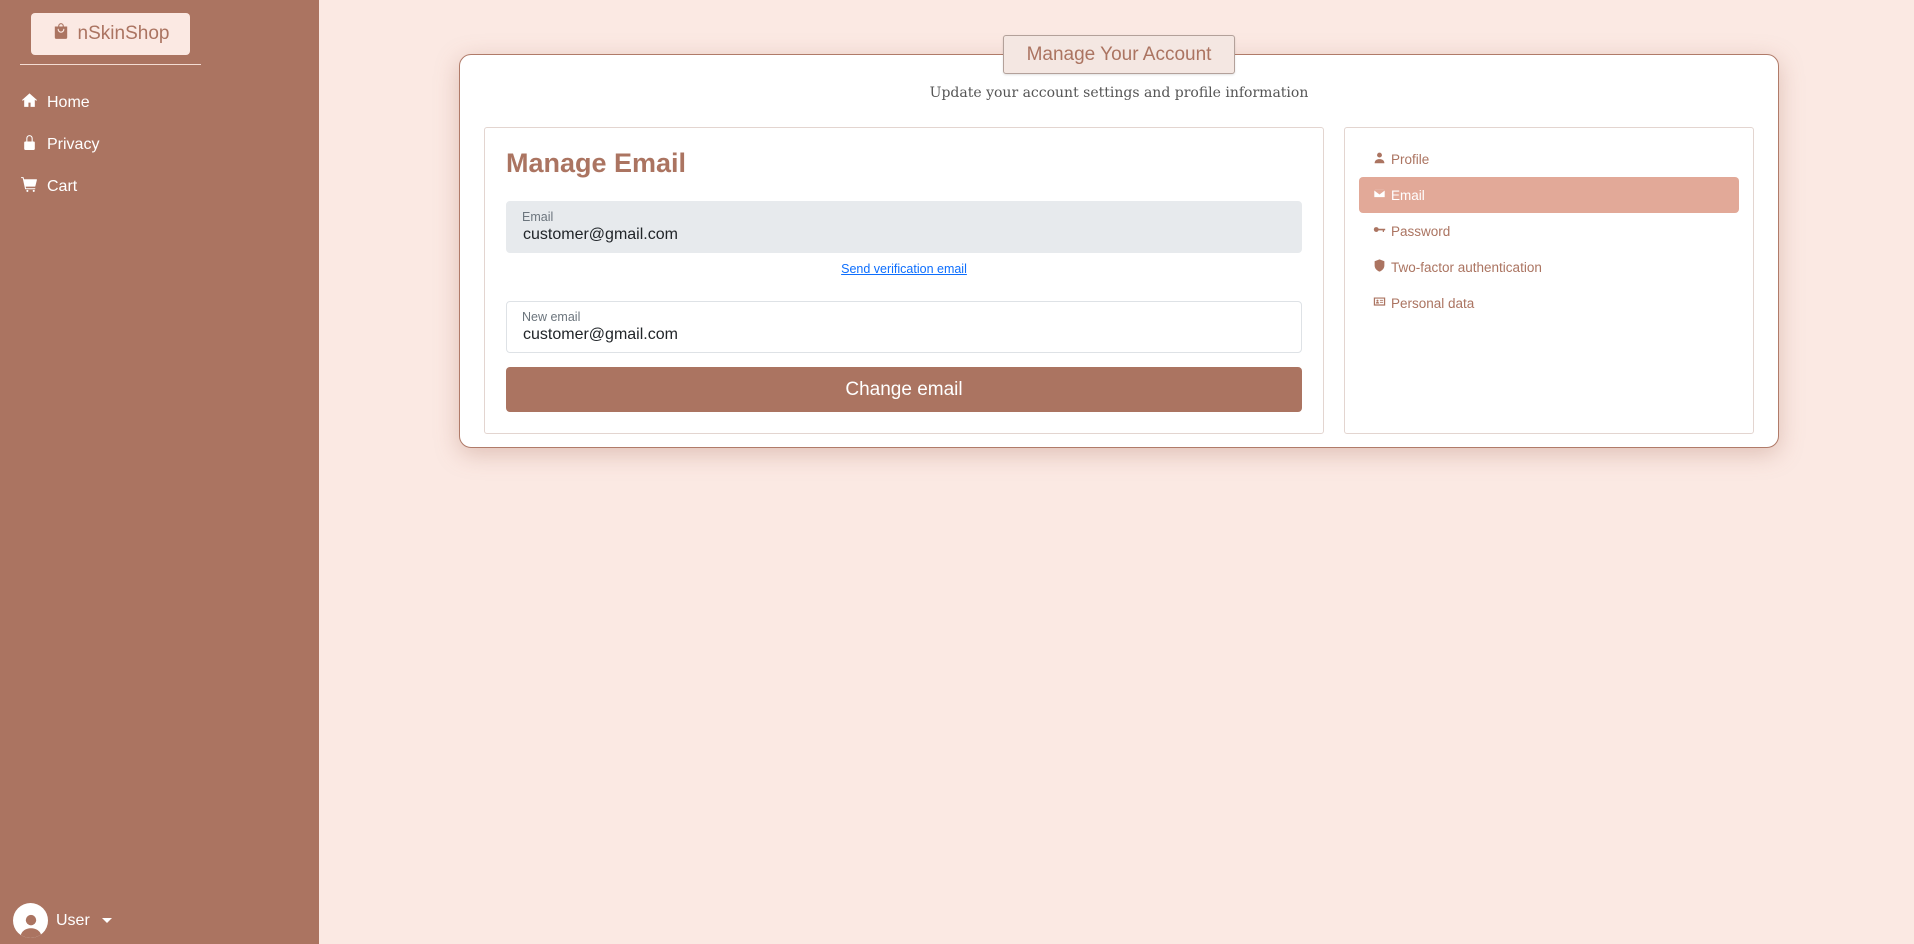 This screenshot has width=1914, height=944. What do you see at coordinates (551, 317) in the screenshot?
I see `new-email-field-label: New email` at bounding box center [551, 317].